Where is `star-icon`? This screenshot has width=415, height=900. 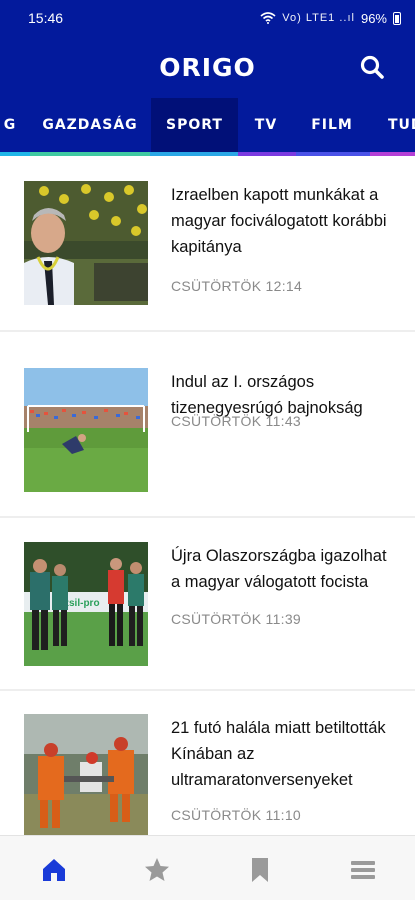
star-icon is located at coordinates (157, 870).